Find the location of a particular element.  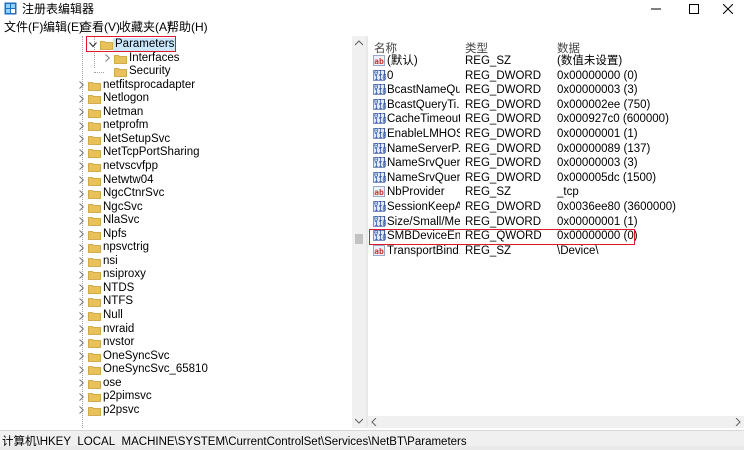

menu-edit: 编辑(E) is located at coordinates (63, 27).